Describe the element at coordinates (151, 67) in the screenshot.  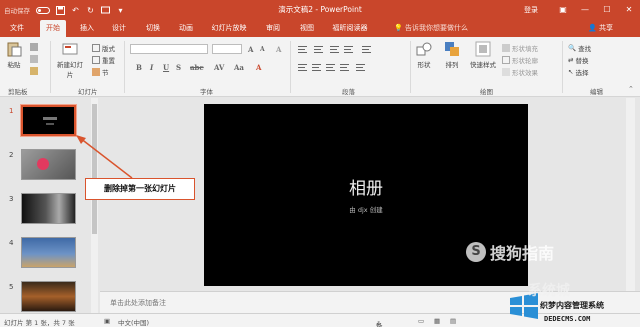
I see `italic-icon: I` at that location.